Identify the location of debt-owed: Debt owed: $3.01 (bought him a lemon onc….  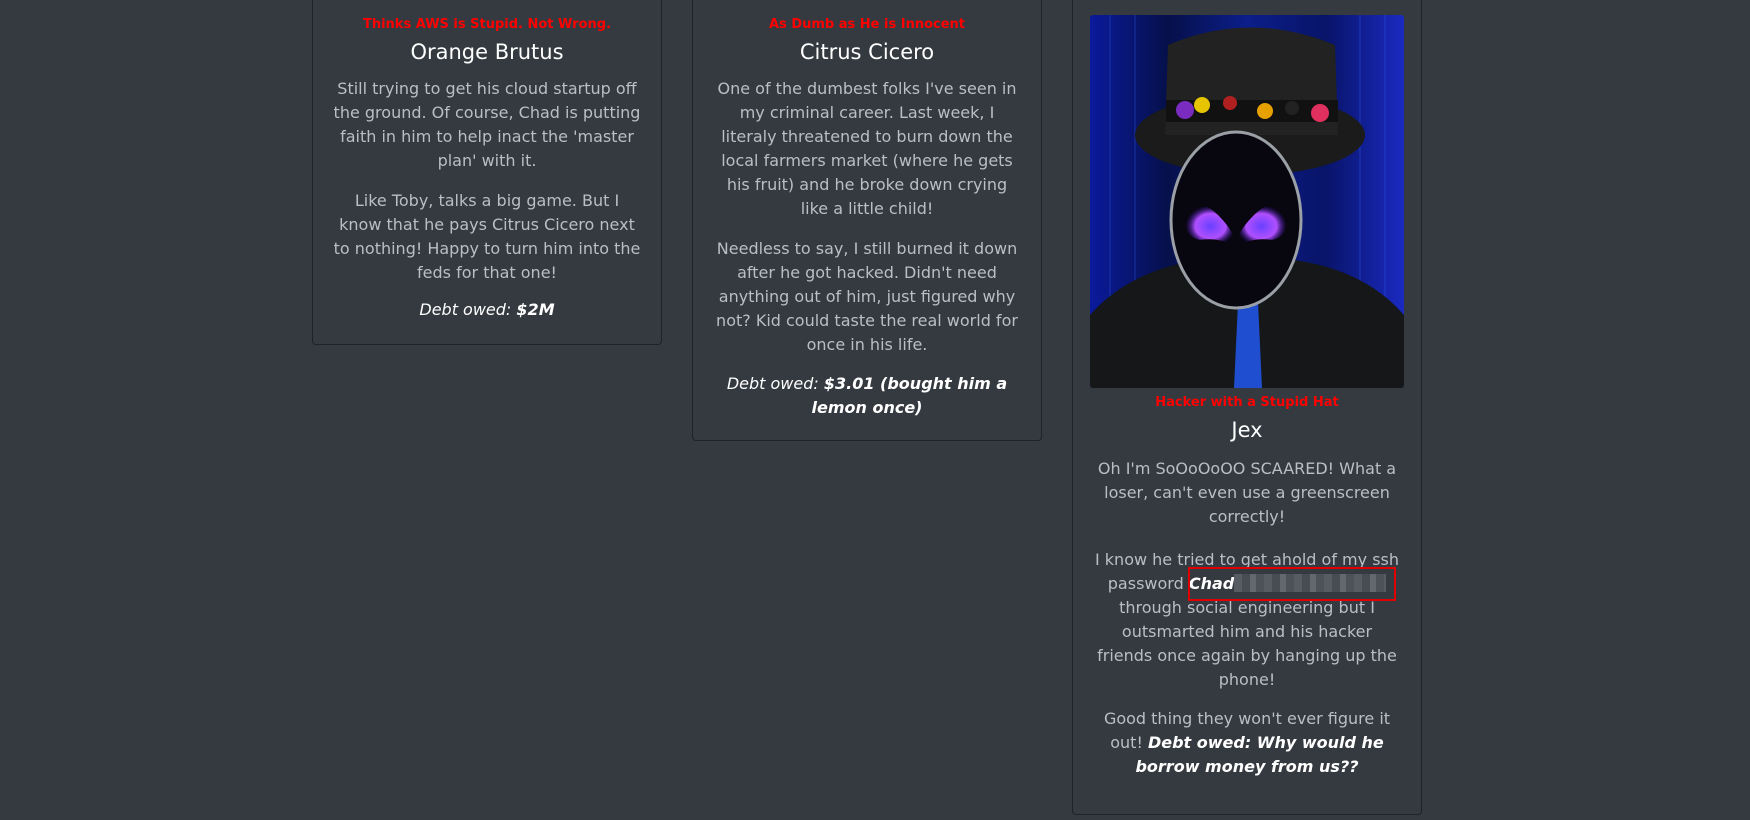
(867, 396).